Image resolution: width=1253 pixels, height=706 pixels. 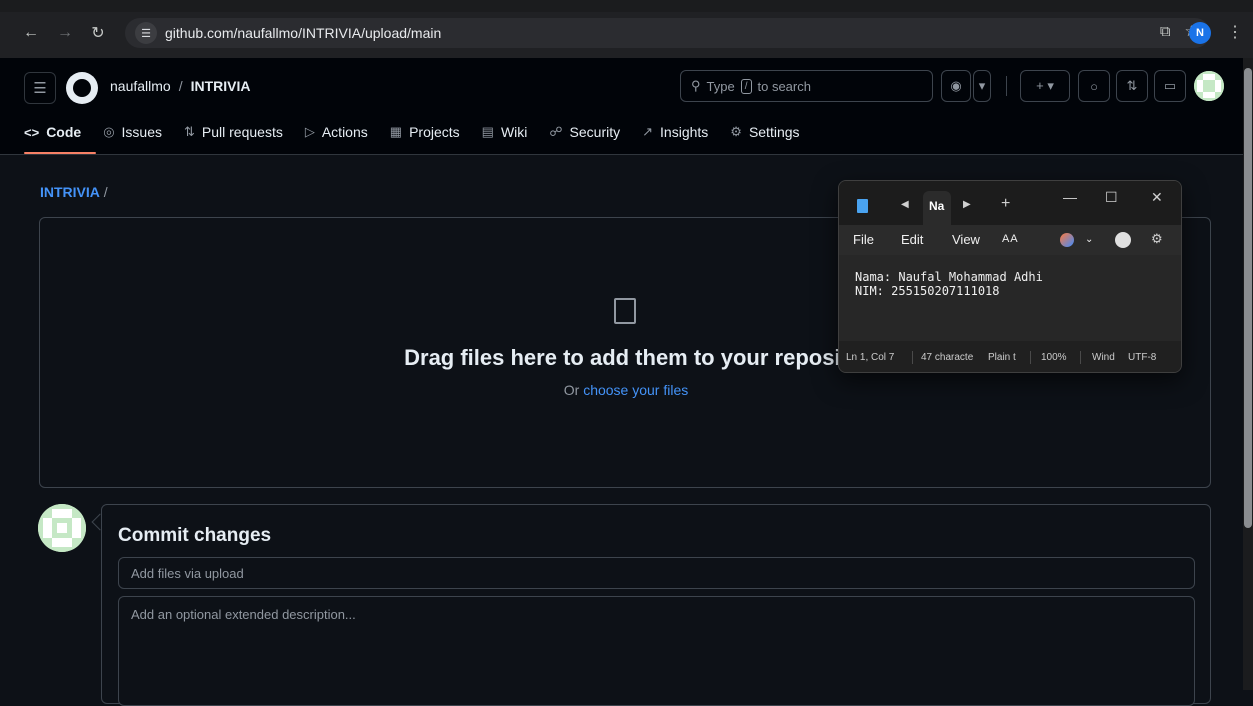 What do you see at coordinates (1054, 357) in the screenshot?
I see `status-zoom: 100%` at bounding box center [1054, 357].